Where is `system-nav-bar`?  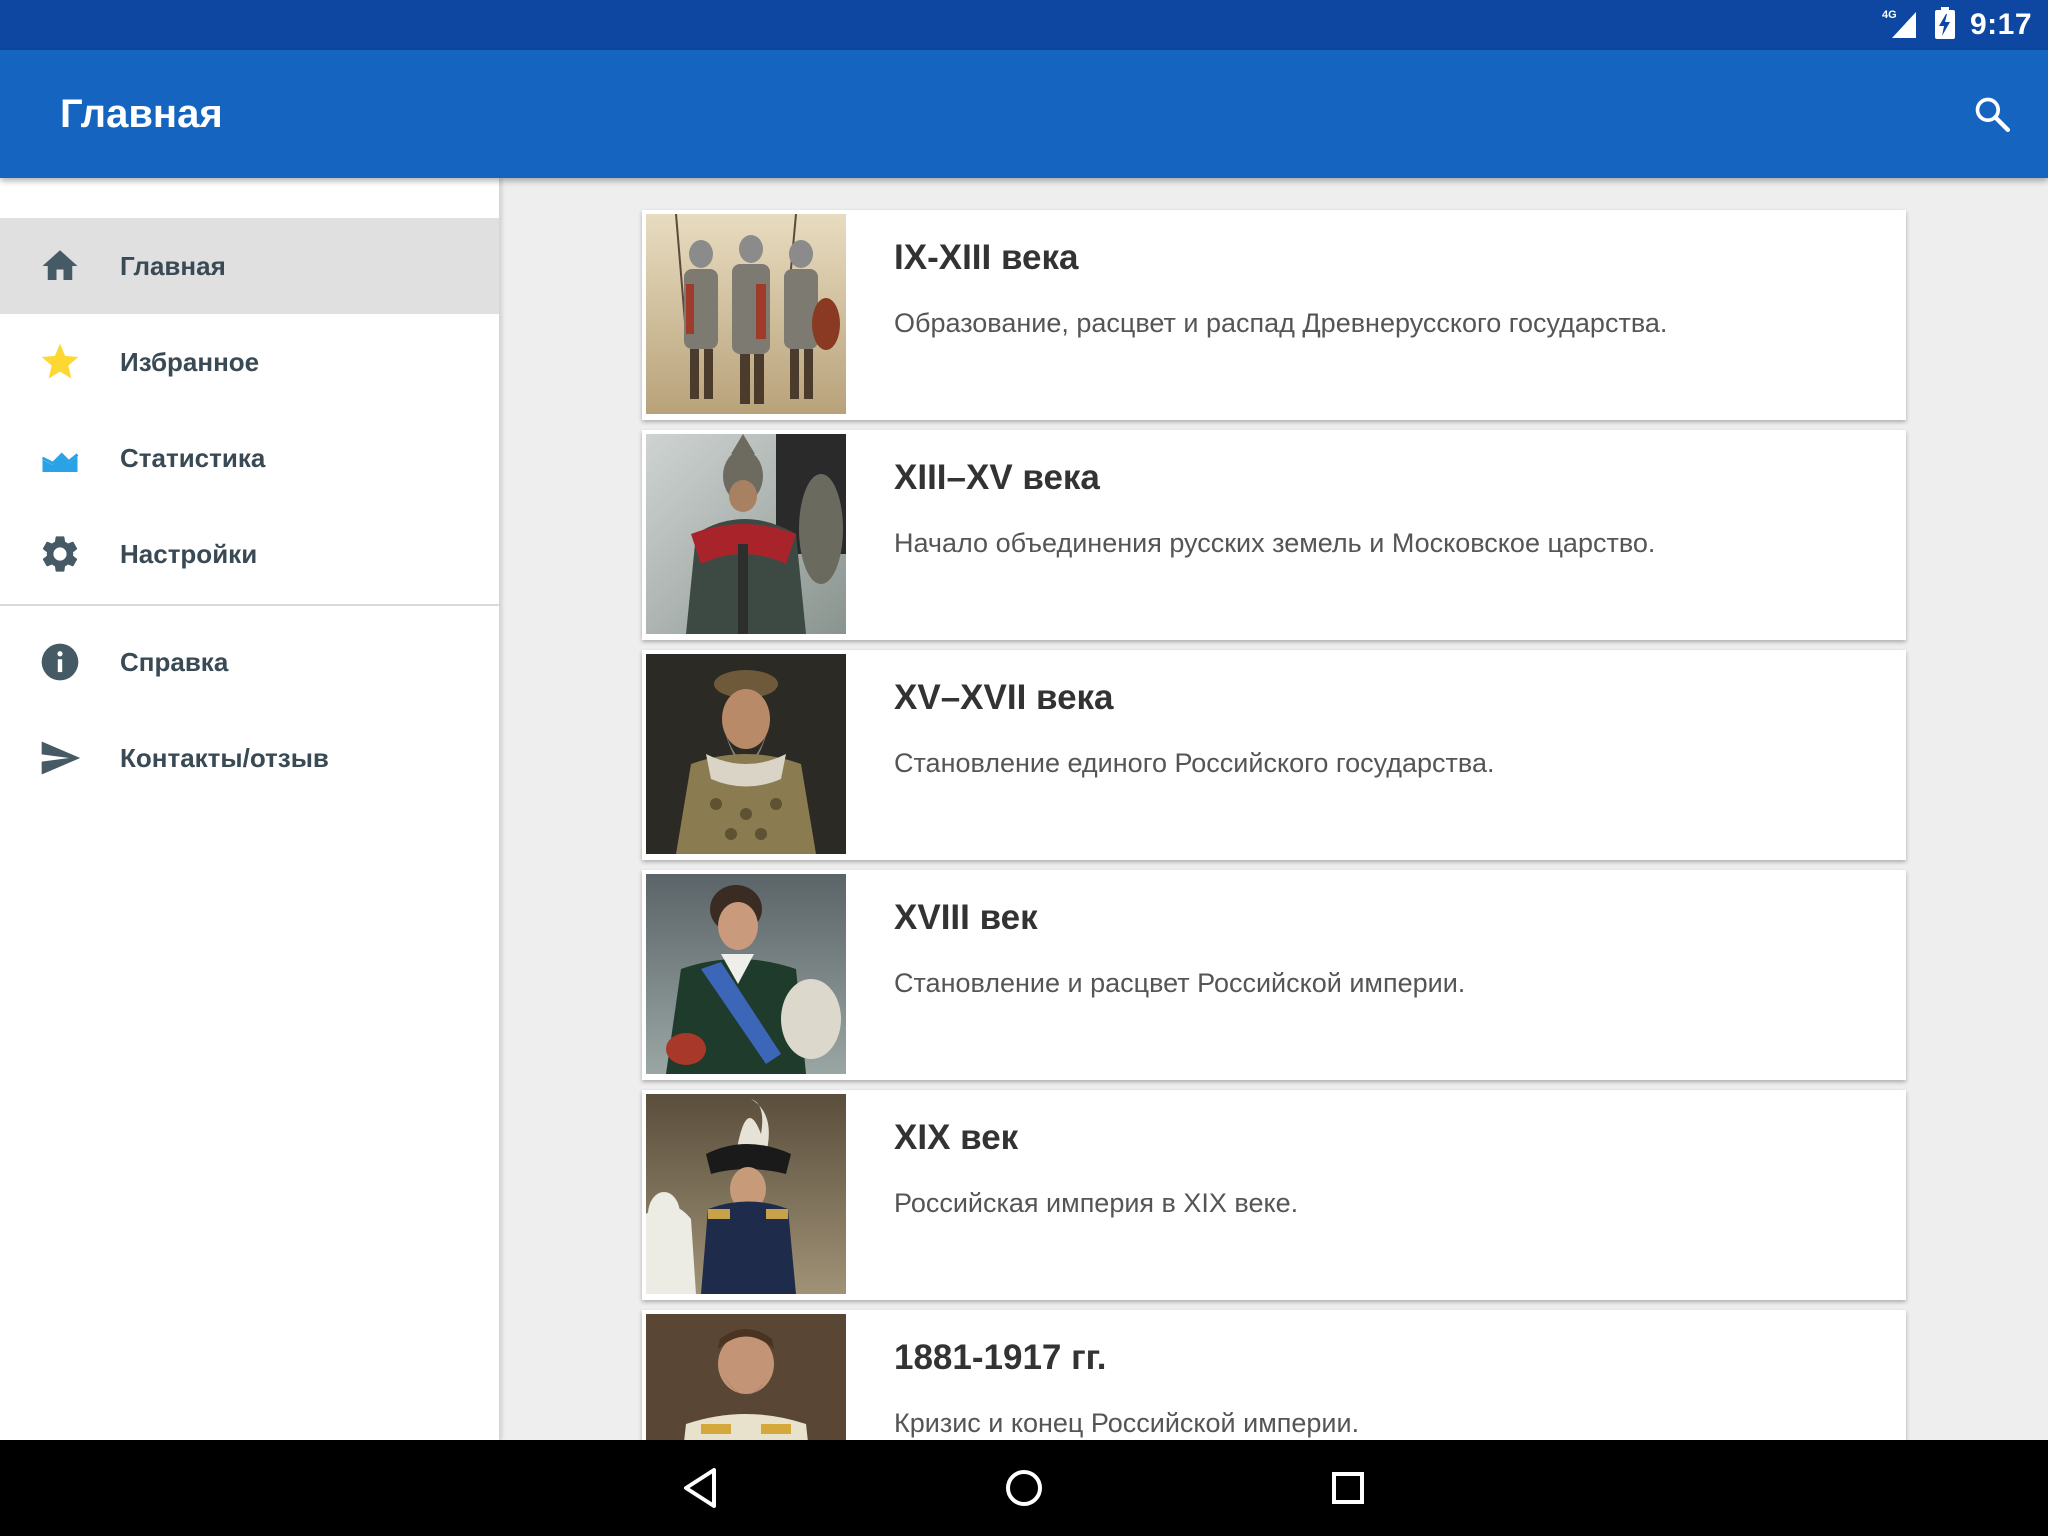 system-nav-bar is located at coordinates (1024, 1488).